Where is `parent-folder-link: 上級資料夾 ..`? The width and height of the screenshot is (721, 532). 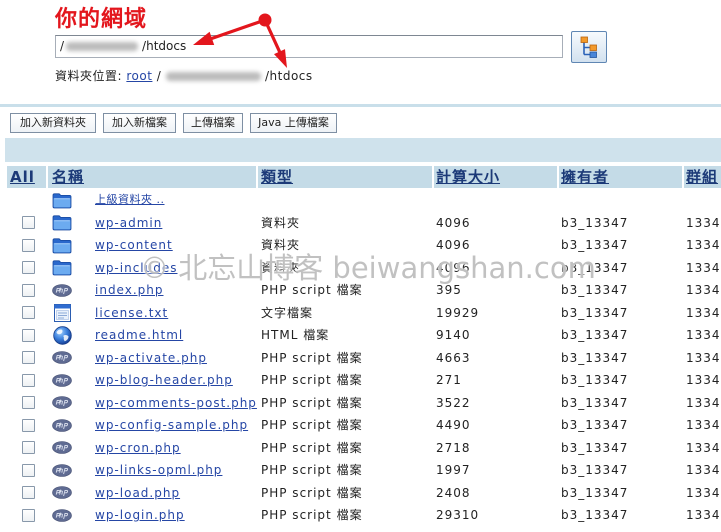
parent-folder-link: 上級資料夾 .. is located at coordinates (130, 200).